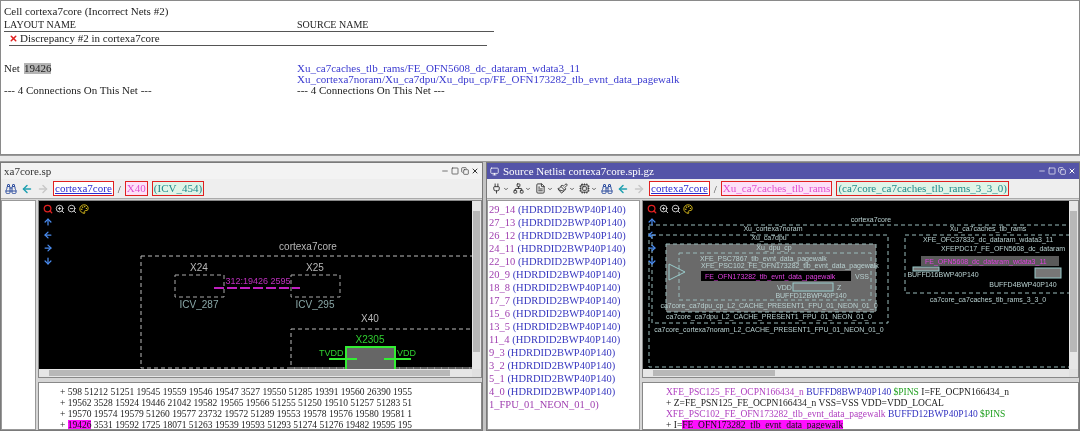 The image size is (1080, 431). Describe the element at coordinates (28, 171) in the screenshot. I see `window-title: xa7core.sp` at that location.